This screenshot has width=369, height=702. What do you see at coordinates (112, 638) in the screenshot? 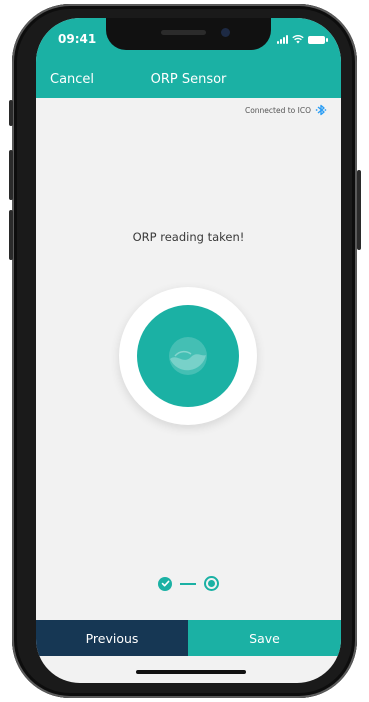
I see `previous-button: Previous` at bounding box center [112, 638].